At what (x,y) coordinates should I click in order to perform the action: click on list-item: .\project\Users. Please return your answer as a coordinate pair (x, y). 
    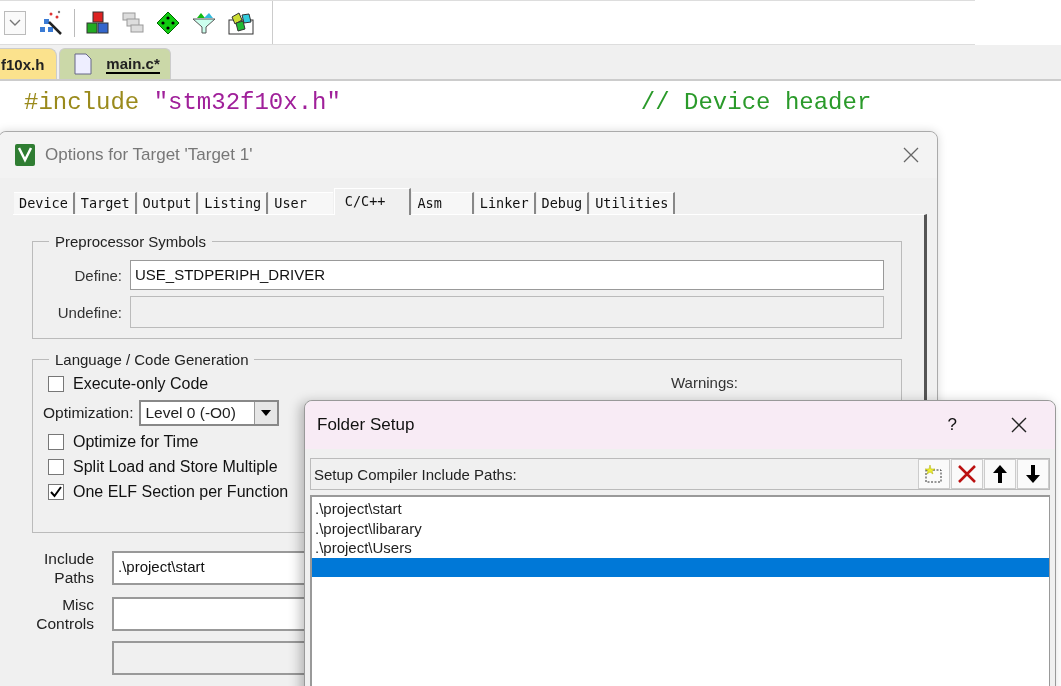
    Looking at the image, I should click on (680, 548).